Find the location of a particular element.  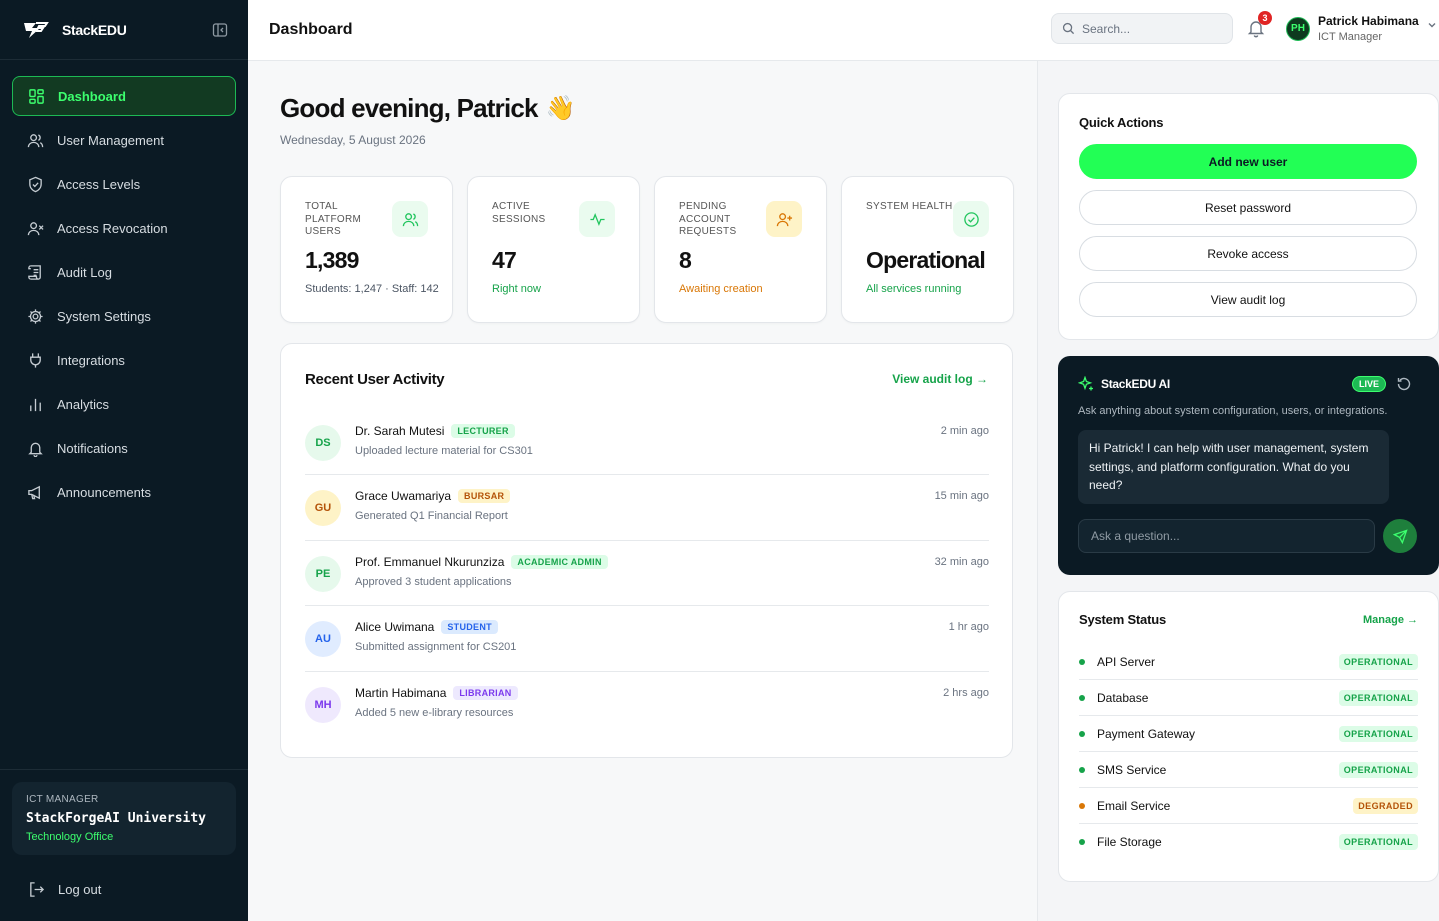

sidebar-item-integrations: Integrations is located at coordinates (124, 360).